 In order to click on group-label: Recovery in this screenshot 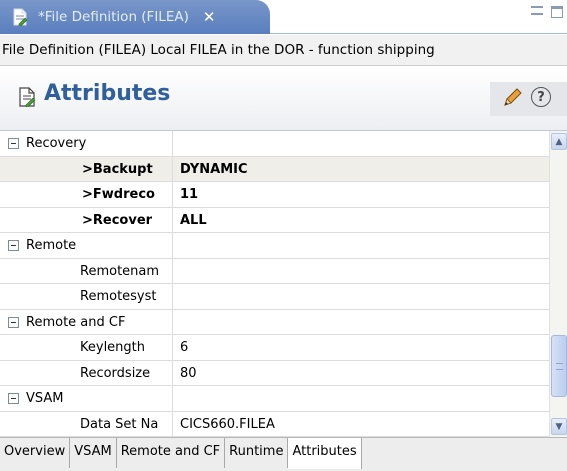, I will do `click(56, 143)`.